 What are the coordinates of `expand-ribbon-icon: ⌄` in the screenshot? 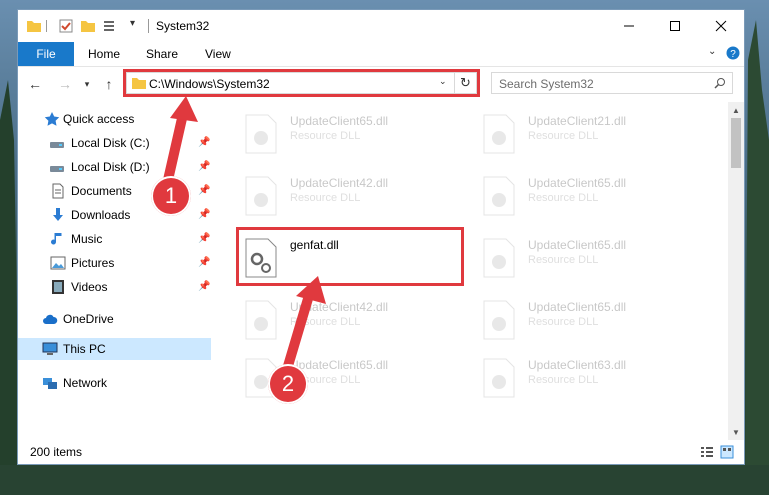 It's located at (712, 51).